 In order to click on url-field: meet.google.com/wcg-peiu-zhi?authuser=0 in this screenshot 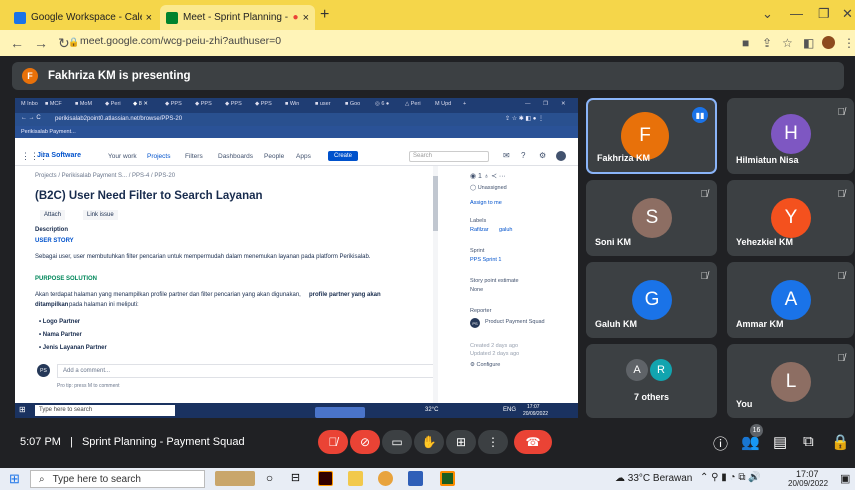, I will do `click(180, 41)`.